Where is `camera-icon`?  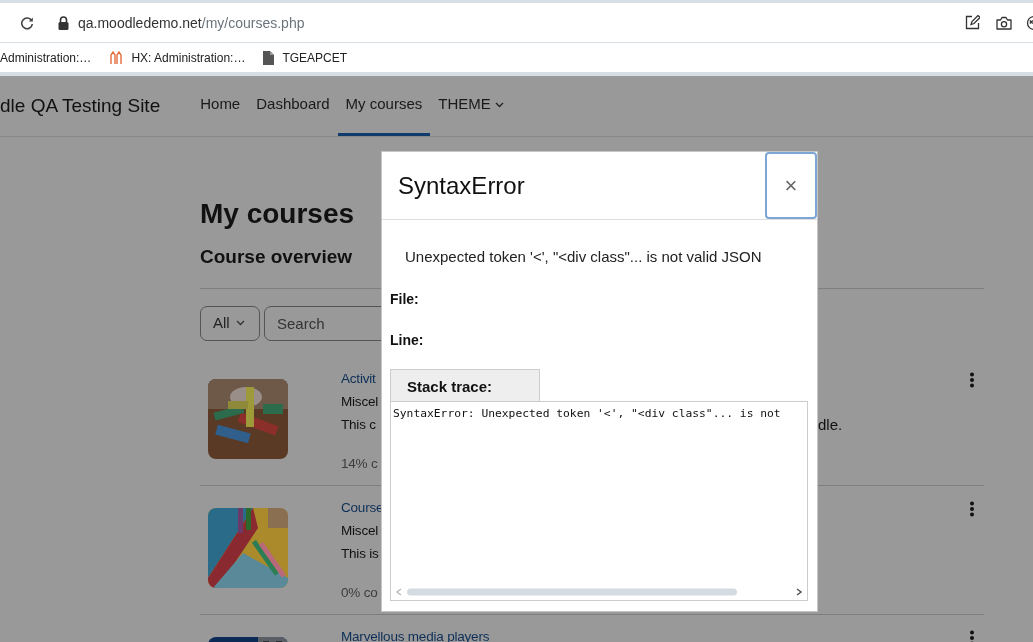
camera-icon is located at coordinates (1004, 22).